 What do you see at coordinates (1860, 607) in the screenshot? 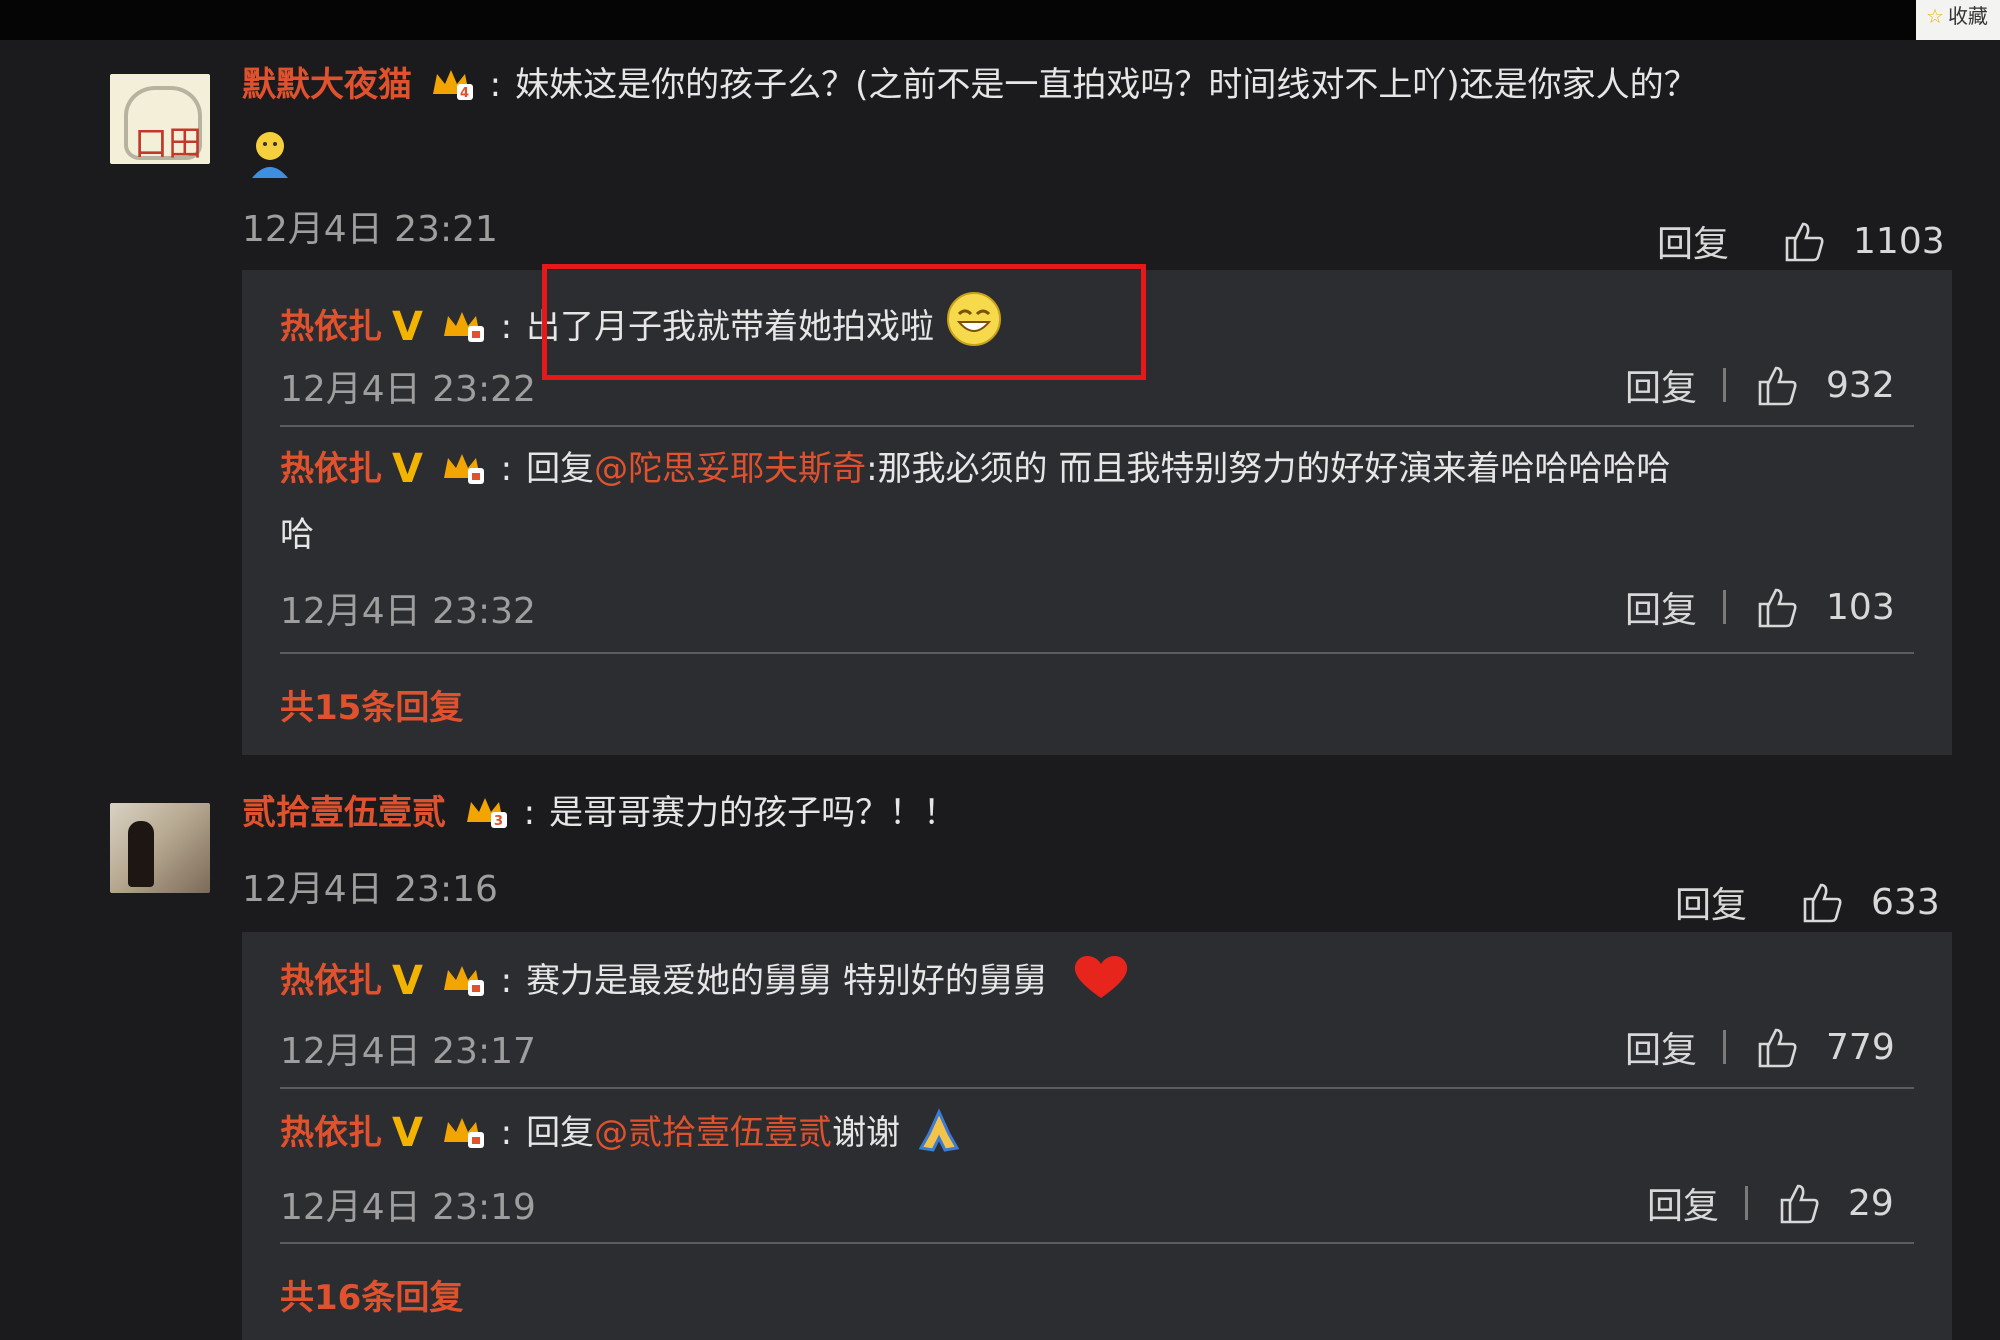
I see `like-count: 103` at bounding box center [1860, 607].